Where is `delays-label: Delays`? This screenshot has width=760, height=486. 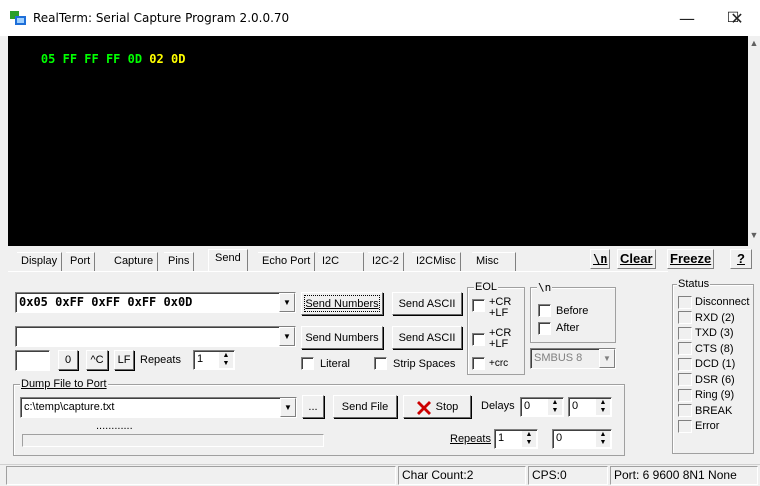
delays-label: Delays is located at coordinates (498, 406).